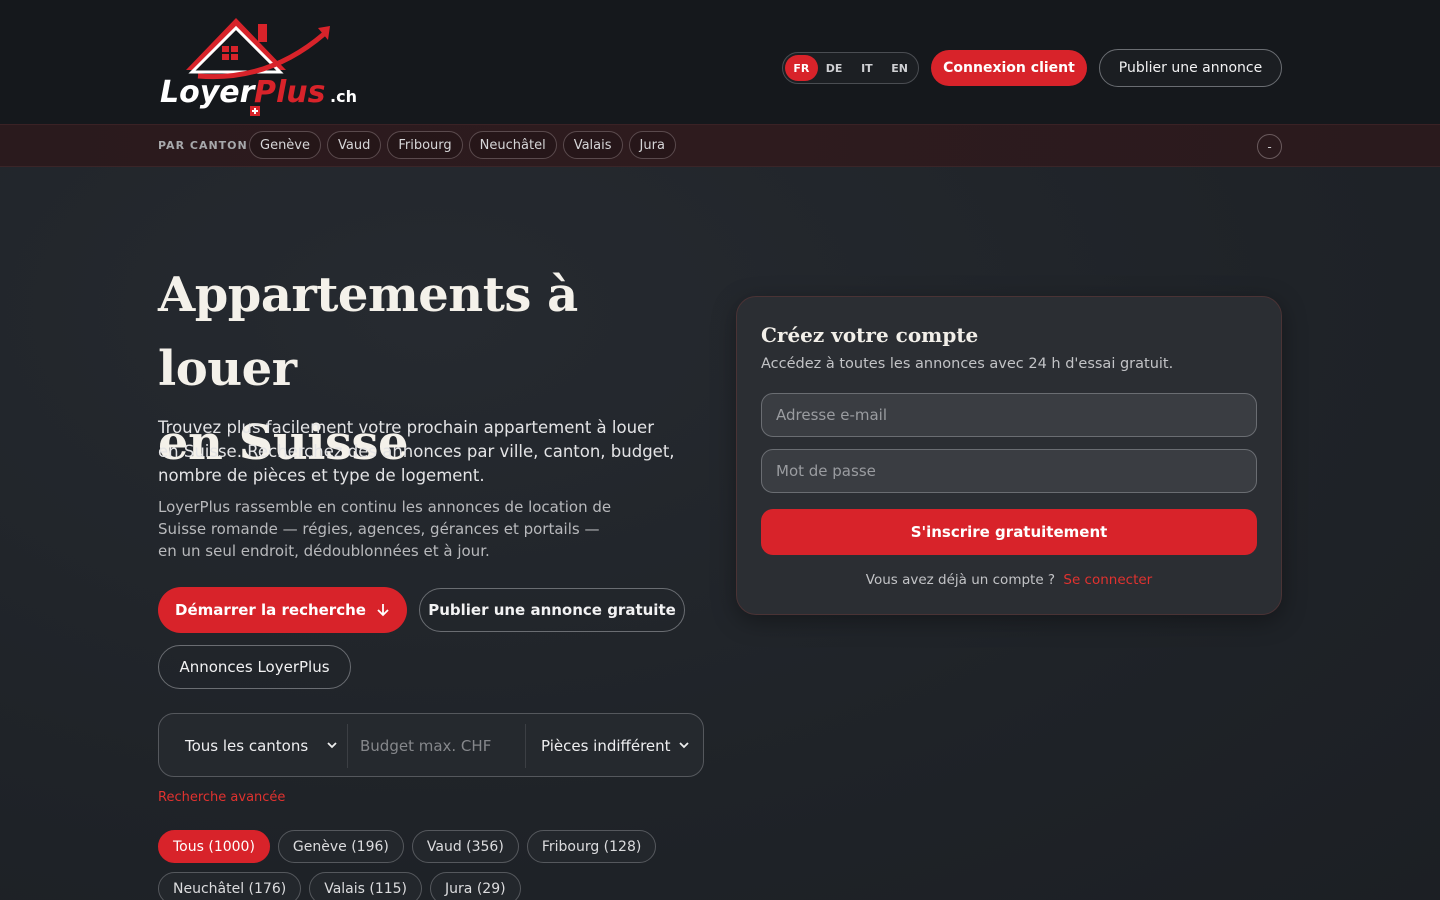  What do you see at coordinates (592, 145) in the screenshot?
I see `canton-pill-valais: Valais` at bounding box center [592, 145].